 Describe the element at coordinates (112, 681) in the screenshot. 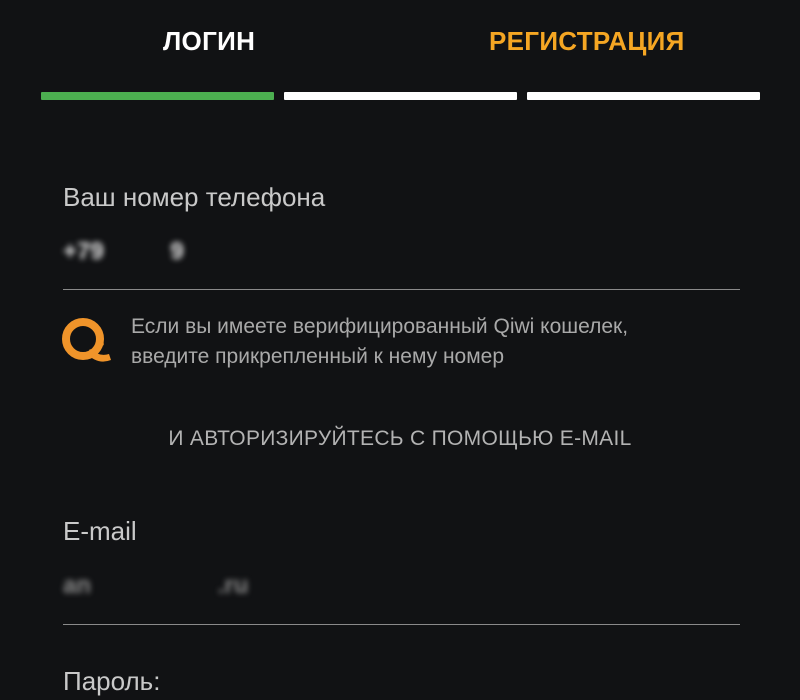

I see `password-label: Пароль:` at that location.